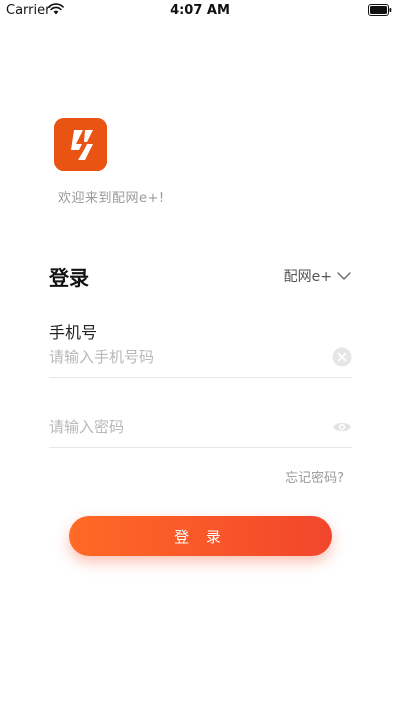 The height and width of the screenshot is (710, 400). What do you see at coordinates (342, 427) in the screenshot?
I see `eye-icon` at bounding box center [342, 427].